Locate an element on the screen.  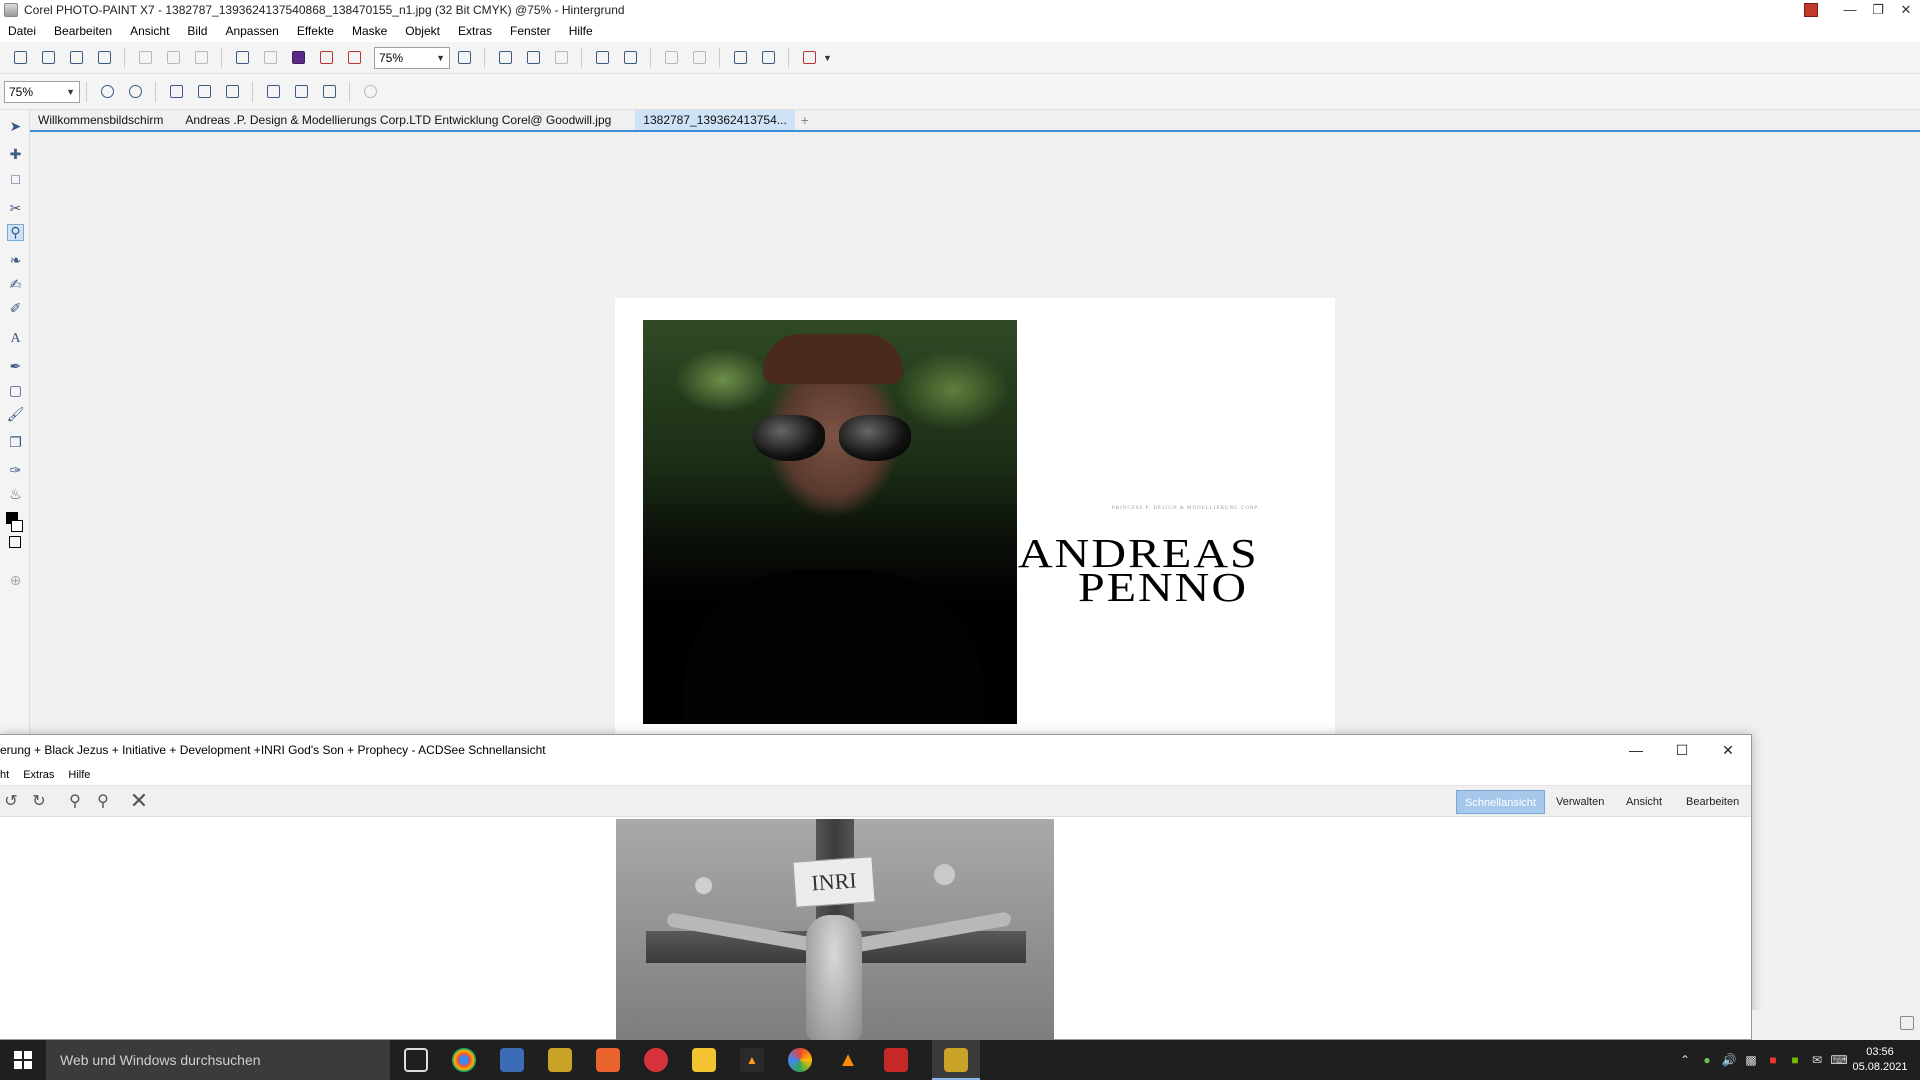
paper-color-swatch is located at coordinates (15, 542).